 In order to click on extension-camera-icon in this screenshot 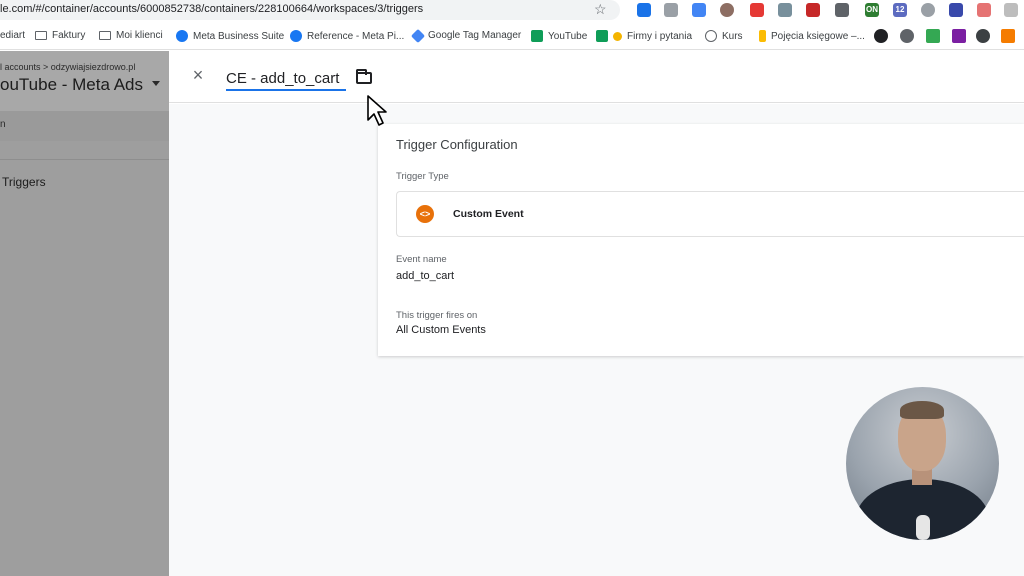, I will do `click(984, 10)`.